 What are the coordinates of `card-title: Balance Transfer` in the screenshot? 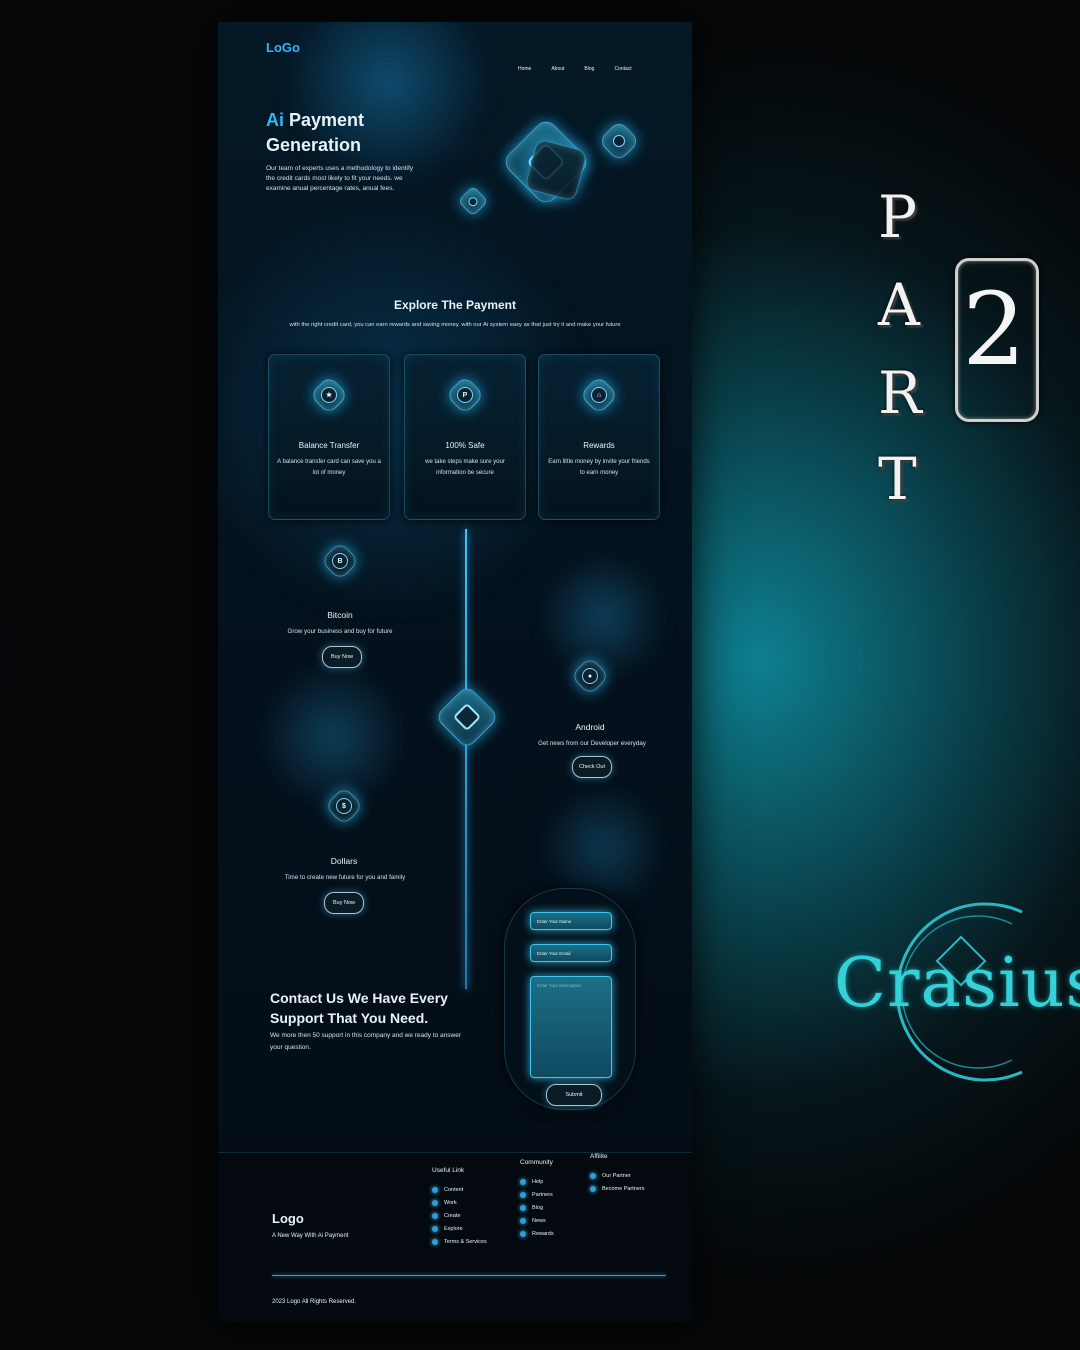 It's located at (329, 445).